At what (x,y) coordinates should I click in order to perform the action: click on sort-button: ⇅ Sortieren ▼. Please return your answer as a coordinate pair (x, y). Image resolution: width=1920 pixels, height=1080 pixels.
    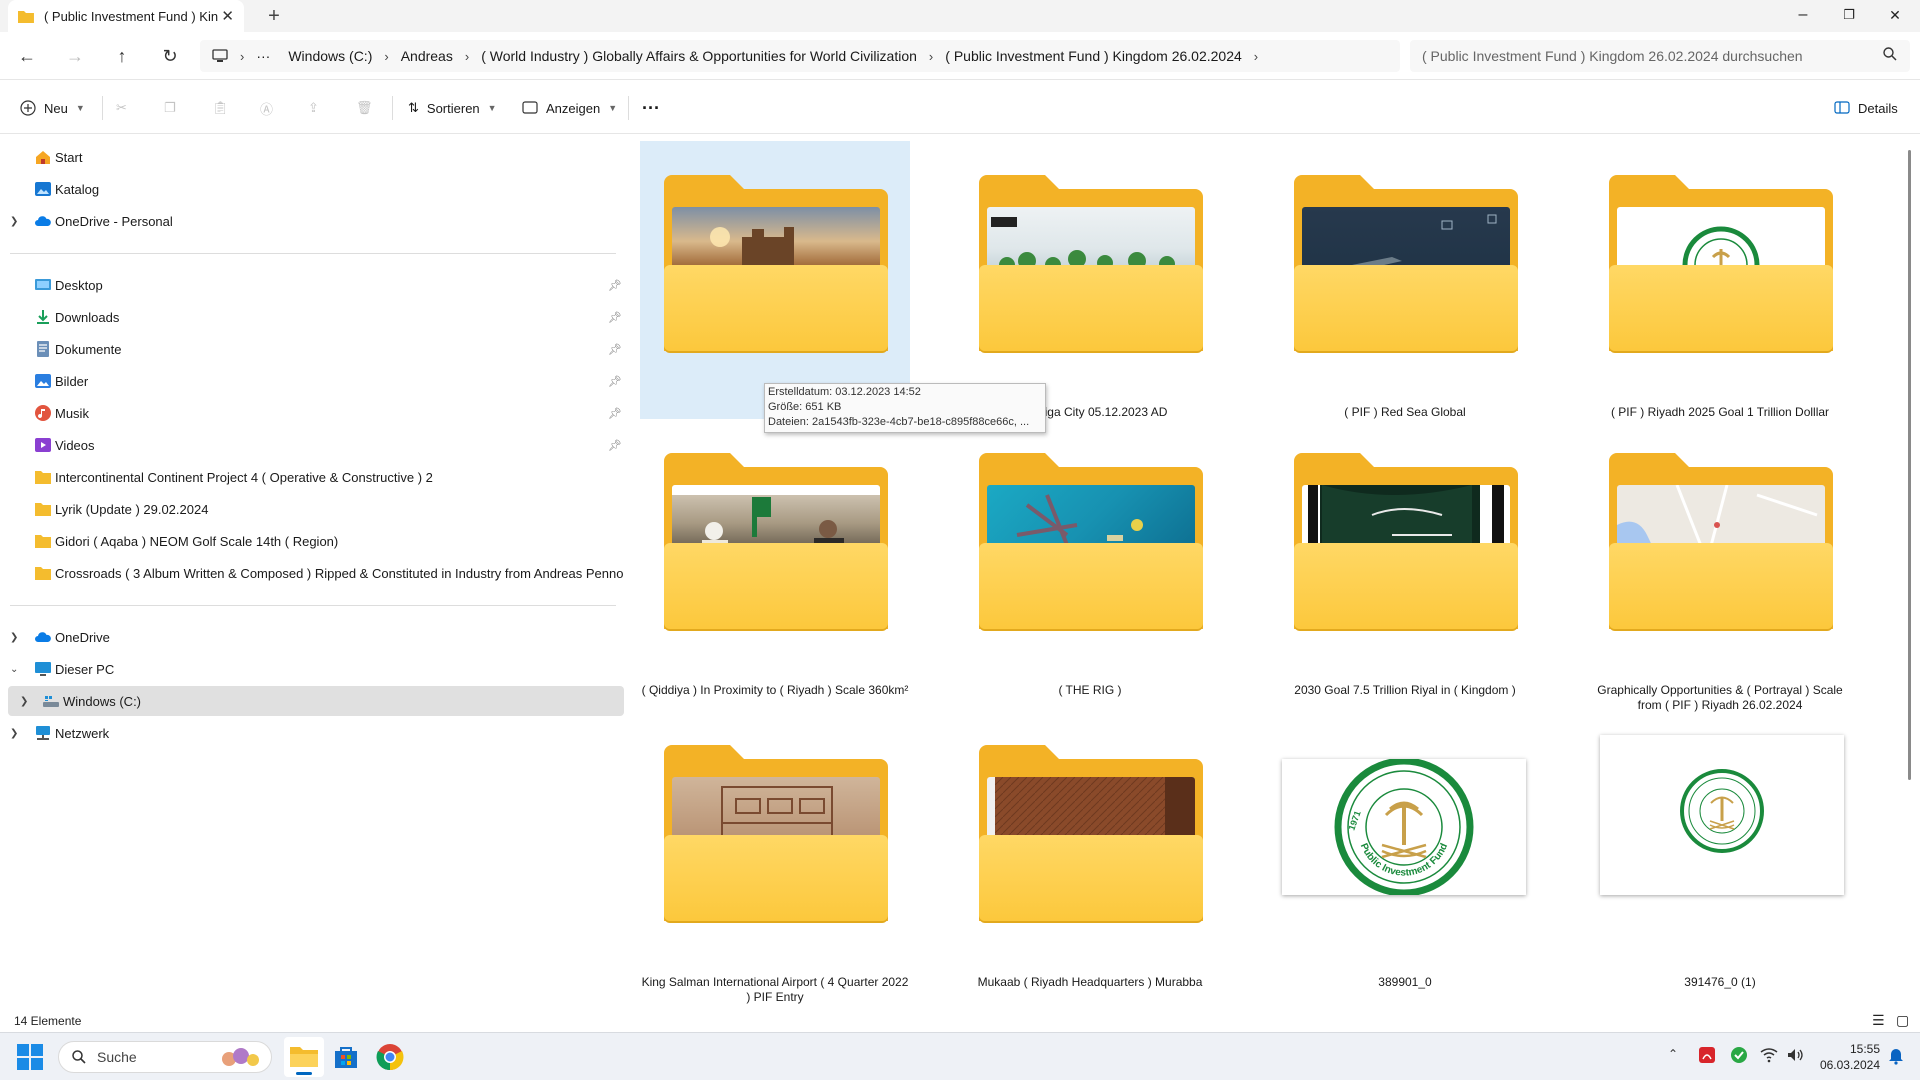
    Looking at the image, I should click on (452, 108).